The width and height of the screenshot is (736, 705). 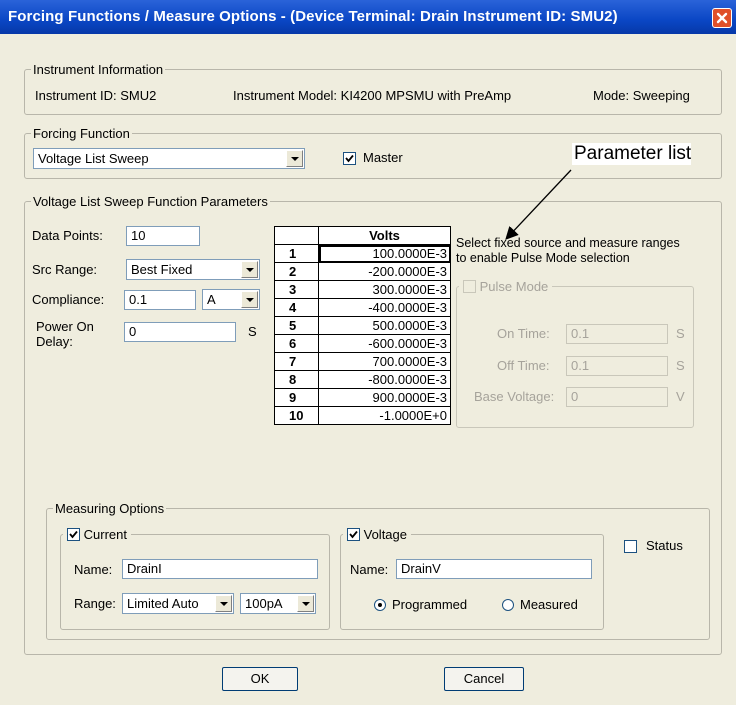 What do you see at coordinates (538, 204) in the screenshot?
I see `annotation-arrow` at bounding box center [538, 204].